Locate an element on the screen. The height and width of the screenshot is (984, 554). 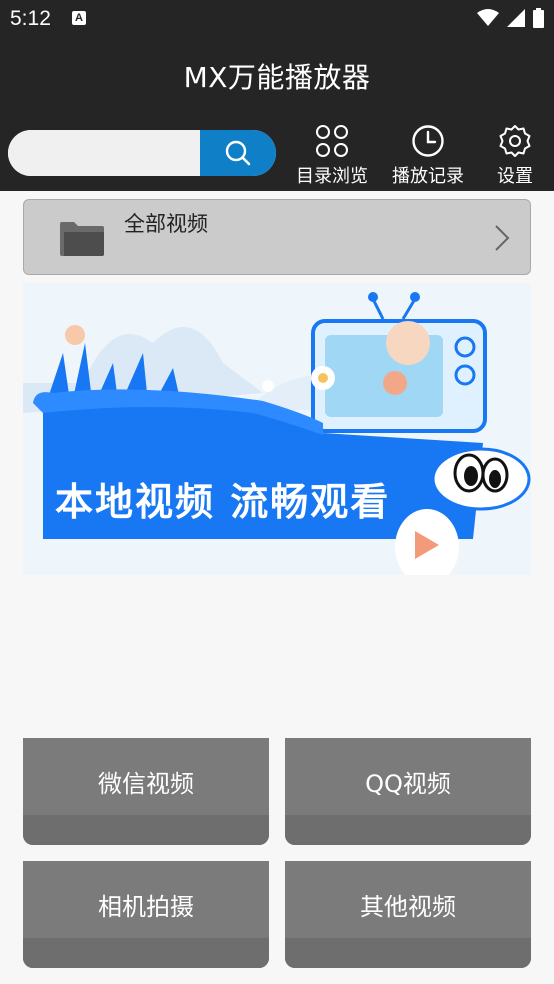
category-wechat-videos: 微信视频 is located at coordinates (146, 791).